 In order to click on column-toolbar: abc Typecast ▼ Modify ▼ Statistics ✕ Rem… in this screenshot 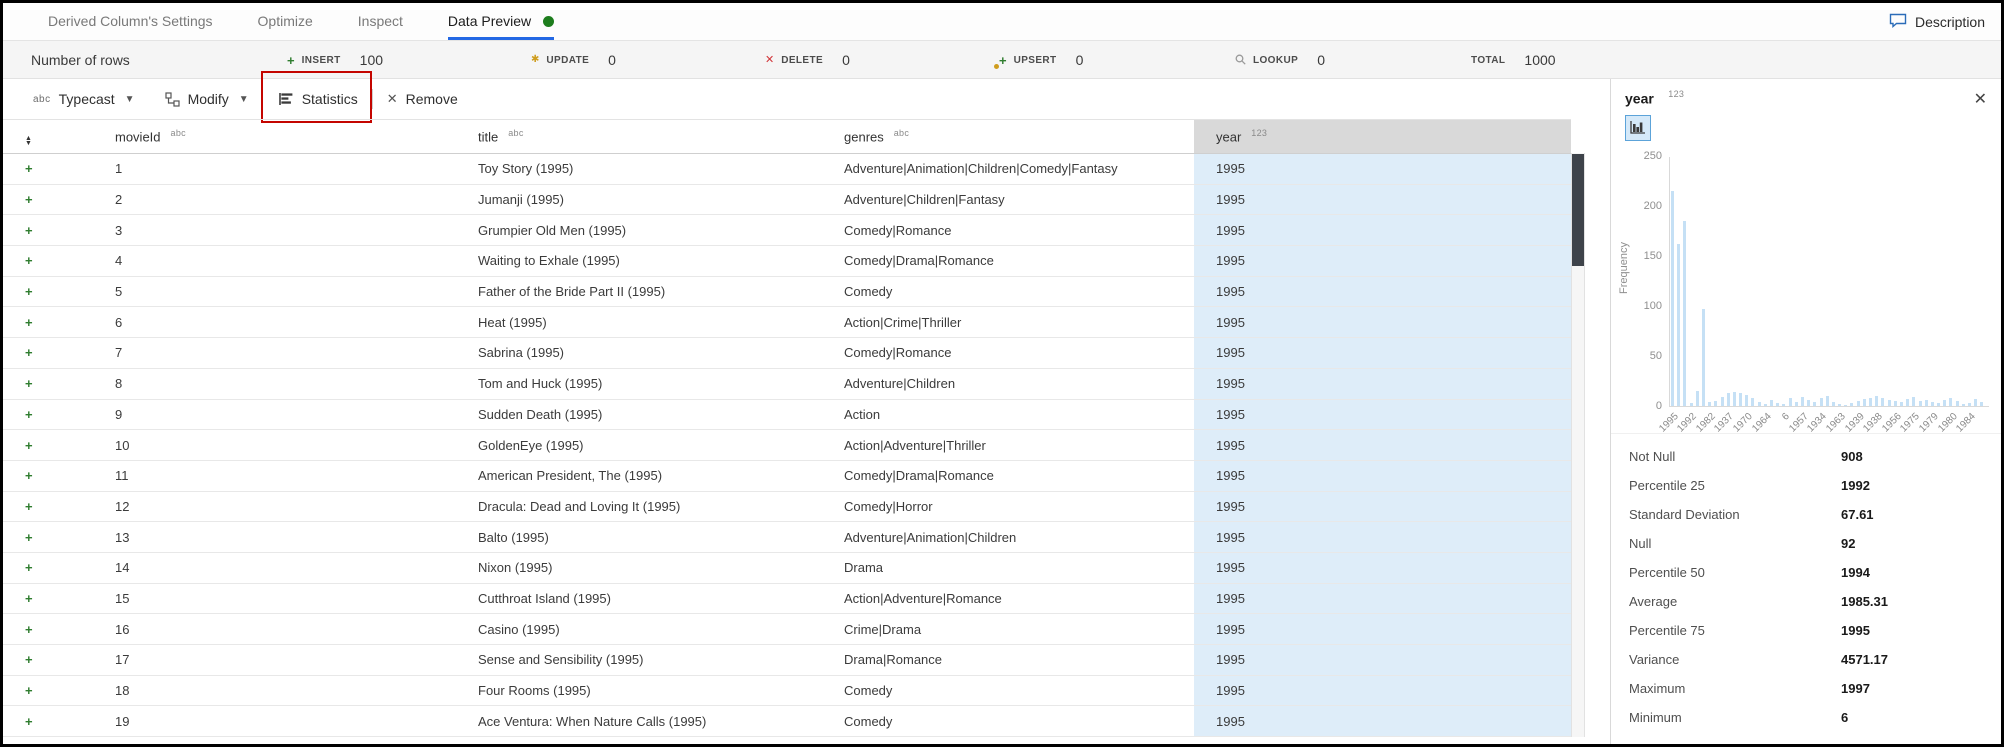, I will do `click(806, 97)`.